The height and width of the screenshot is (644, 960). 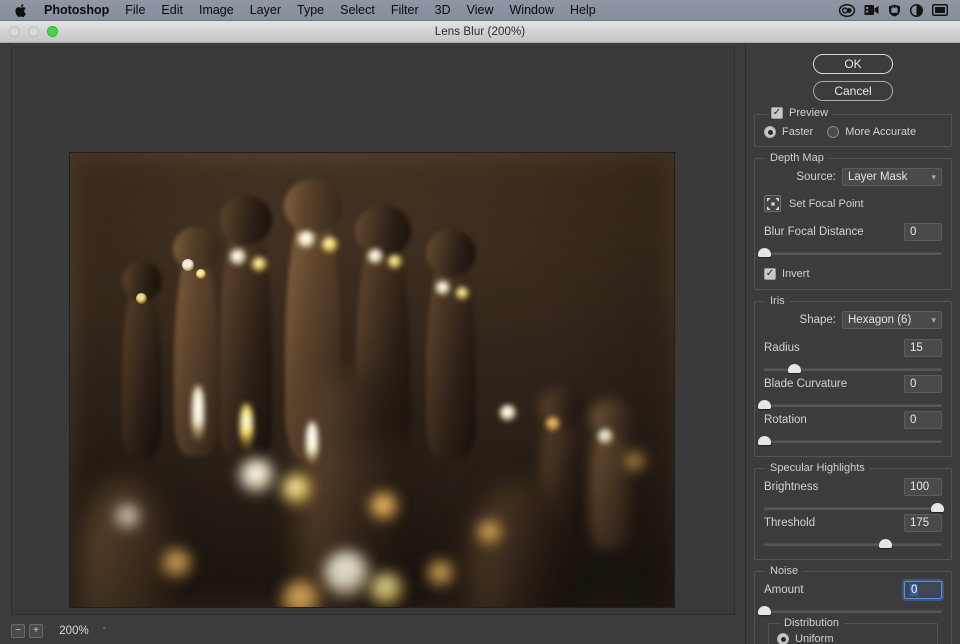 What do you see at coordinates (850, 441) in the screenshot?
I see `rotation-slider` at bounding box center [850, 441].